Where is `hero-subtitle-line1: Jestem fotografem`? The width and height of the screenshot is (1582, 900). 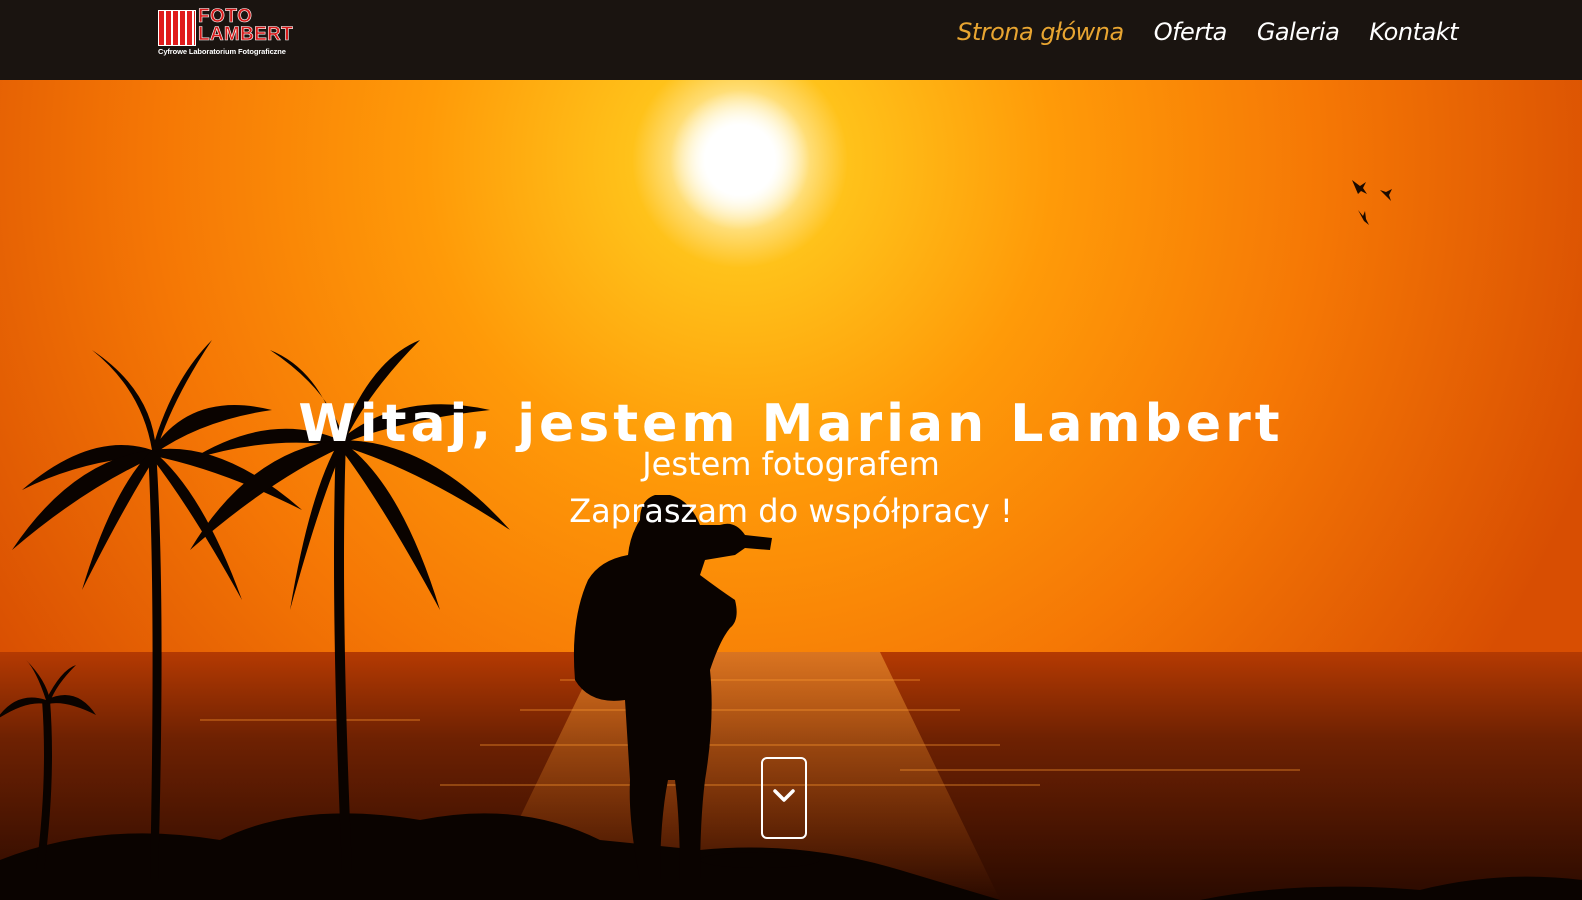 hero-subtitle-line1: Jestem fotografem is located at coordinates (791, 464).